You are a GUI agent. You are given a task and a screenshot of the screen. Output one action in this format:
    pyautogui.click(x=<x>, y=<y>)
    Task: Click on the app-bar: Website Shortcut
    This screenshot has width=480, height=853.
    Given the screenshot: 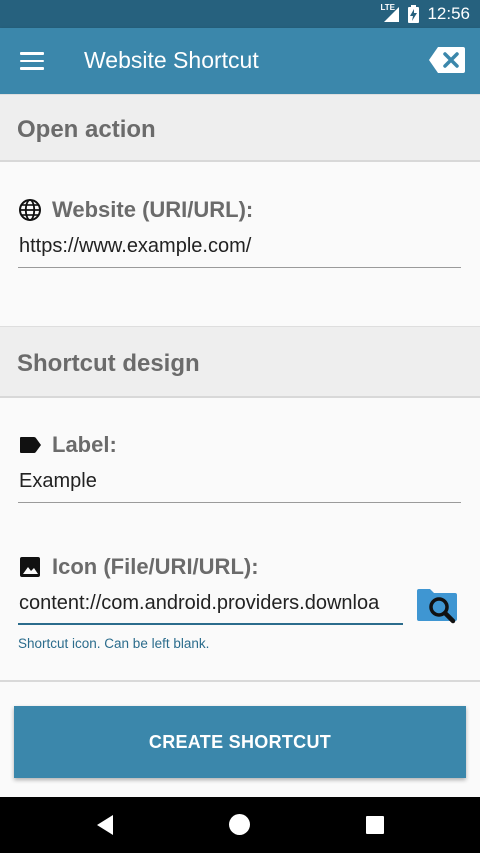 What is the action you would take?
    pyautogui.click(x=240, y=61)
    